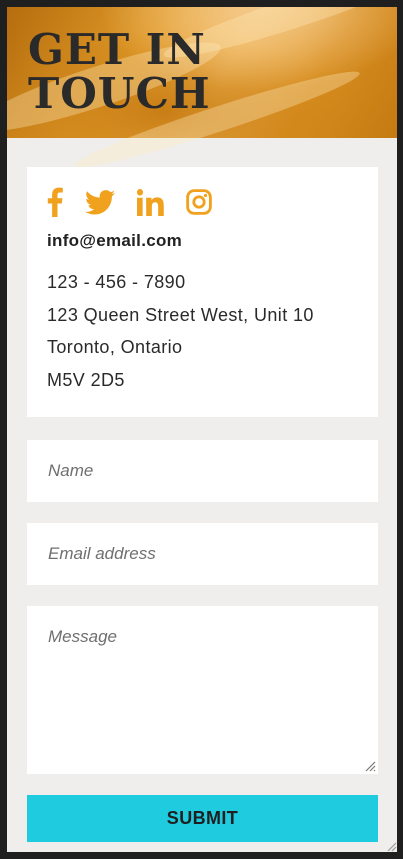 The width and height of the screenshot is (403, 859). What do you see at coordinates (100, 202) in the screenshot?
I see `twitter-icon` at bounding box center [100, 202].